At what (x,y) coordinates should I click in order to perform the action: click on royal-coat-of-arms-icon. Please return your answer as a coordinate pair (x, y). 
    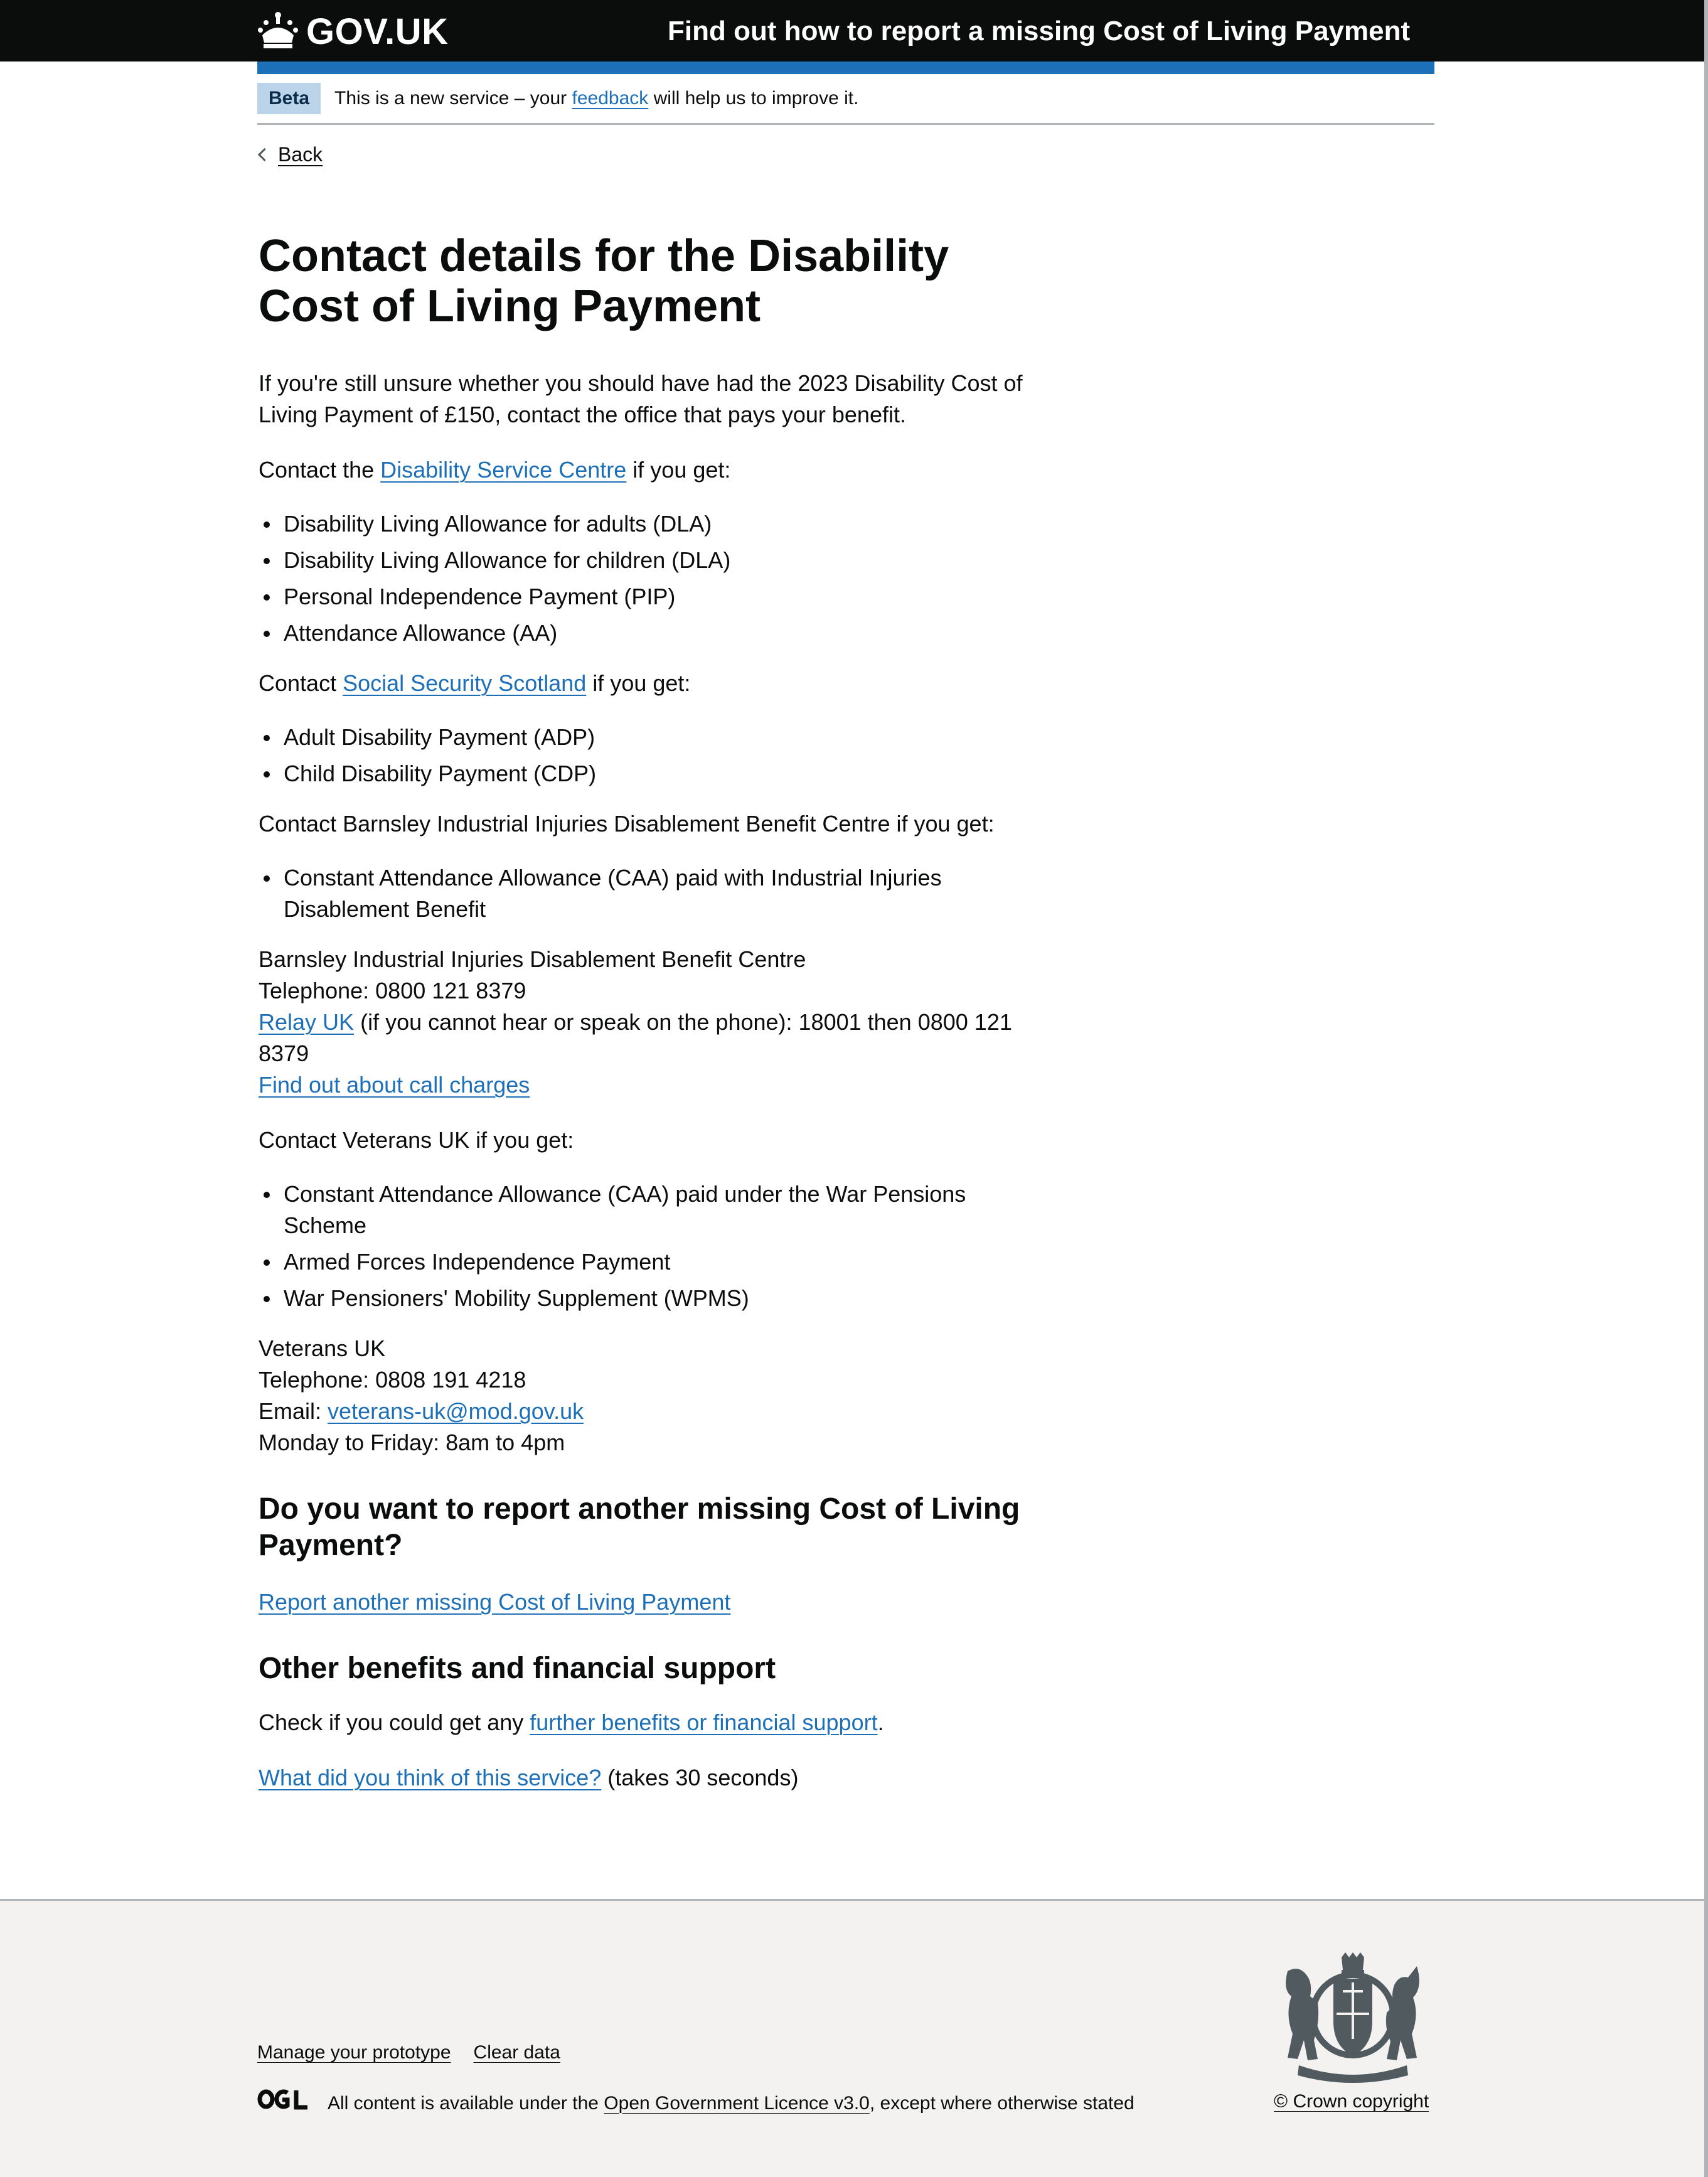
    Looking at the image, I should click on (1352, 2018).